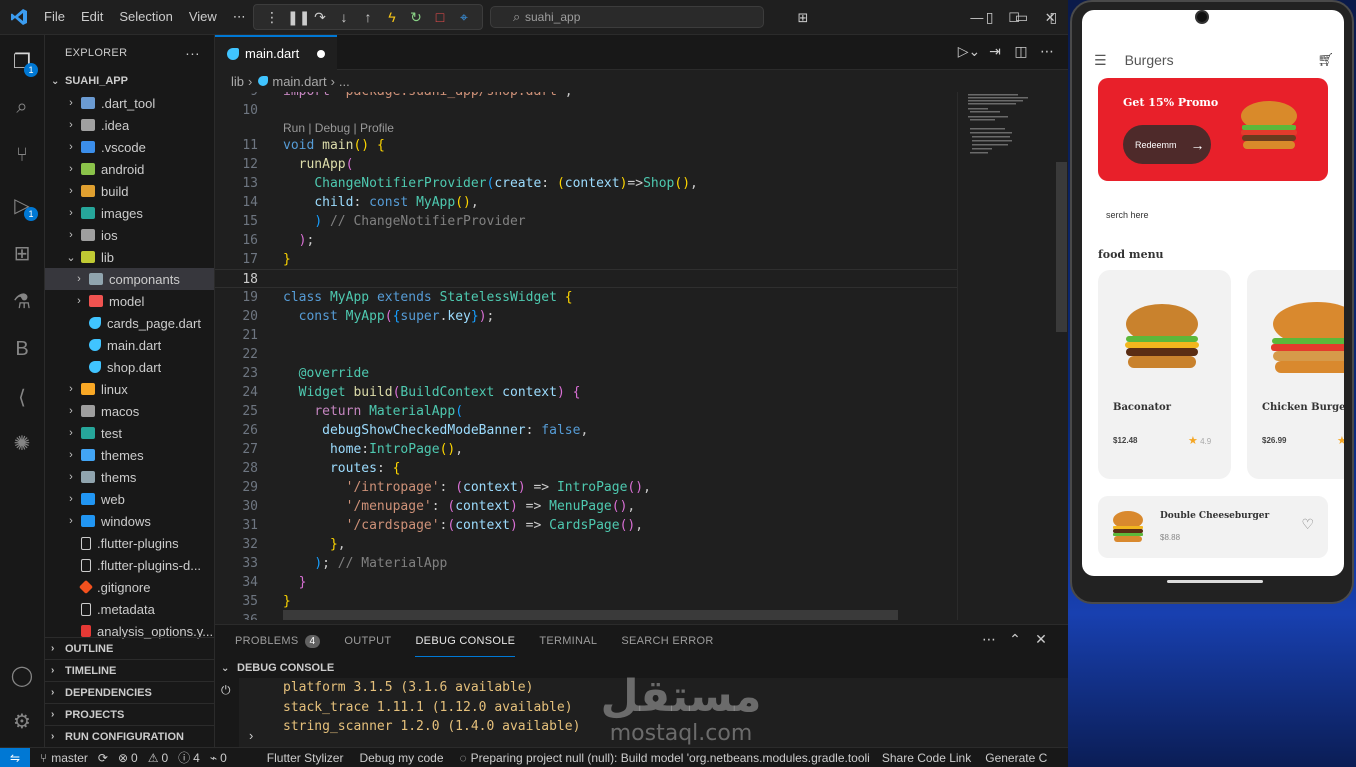 The width and height of the screenshot is (1356, 767). Describe the element at coordinates (22, 349) in the screenshot. I see `bloc-extension-icon: B` at that location.